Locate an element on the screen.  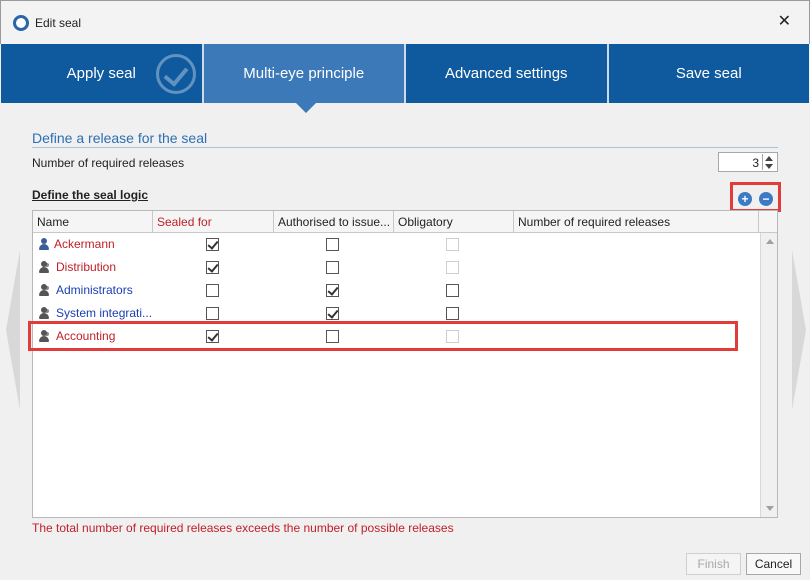
table-row: Administrators is located at coordinates (396, 290).